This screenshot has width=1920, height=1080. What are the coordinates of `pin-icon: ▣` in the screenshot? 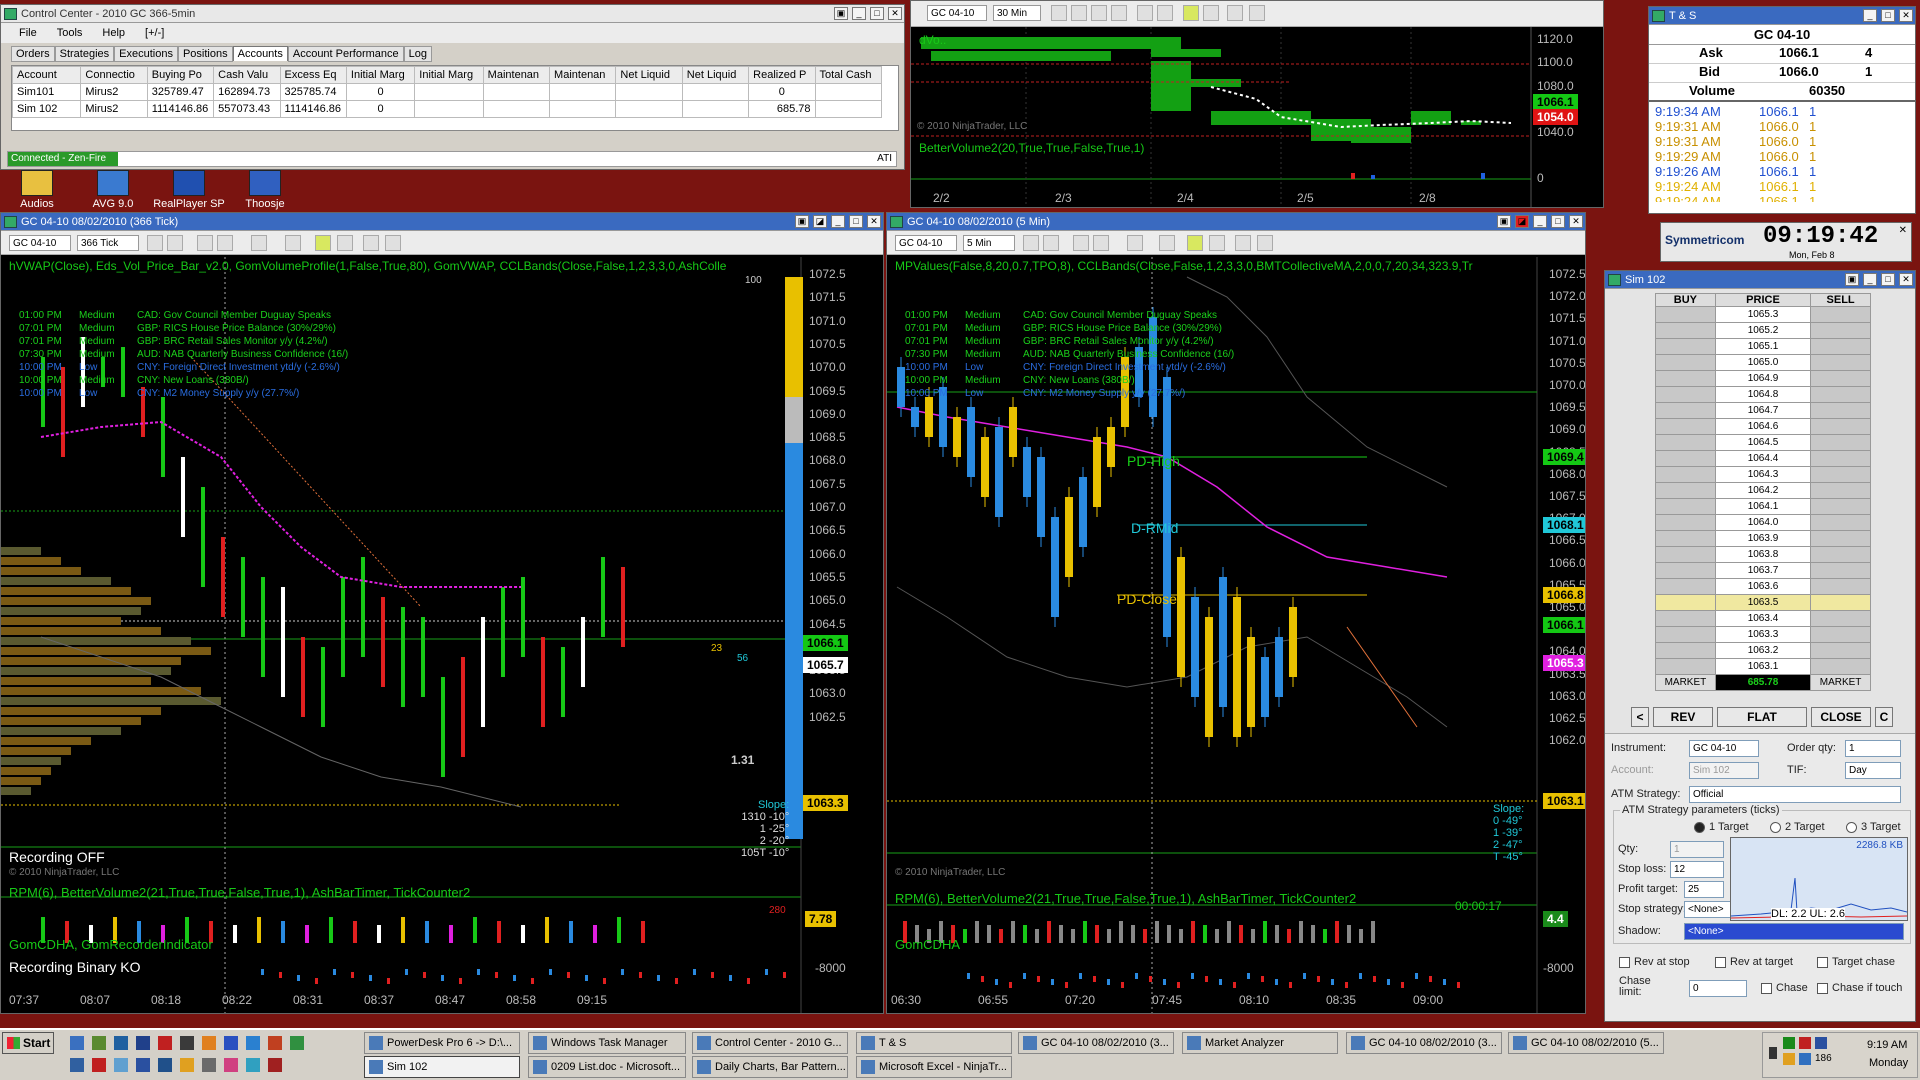 It's located at (841, 13).